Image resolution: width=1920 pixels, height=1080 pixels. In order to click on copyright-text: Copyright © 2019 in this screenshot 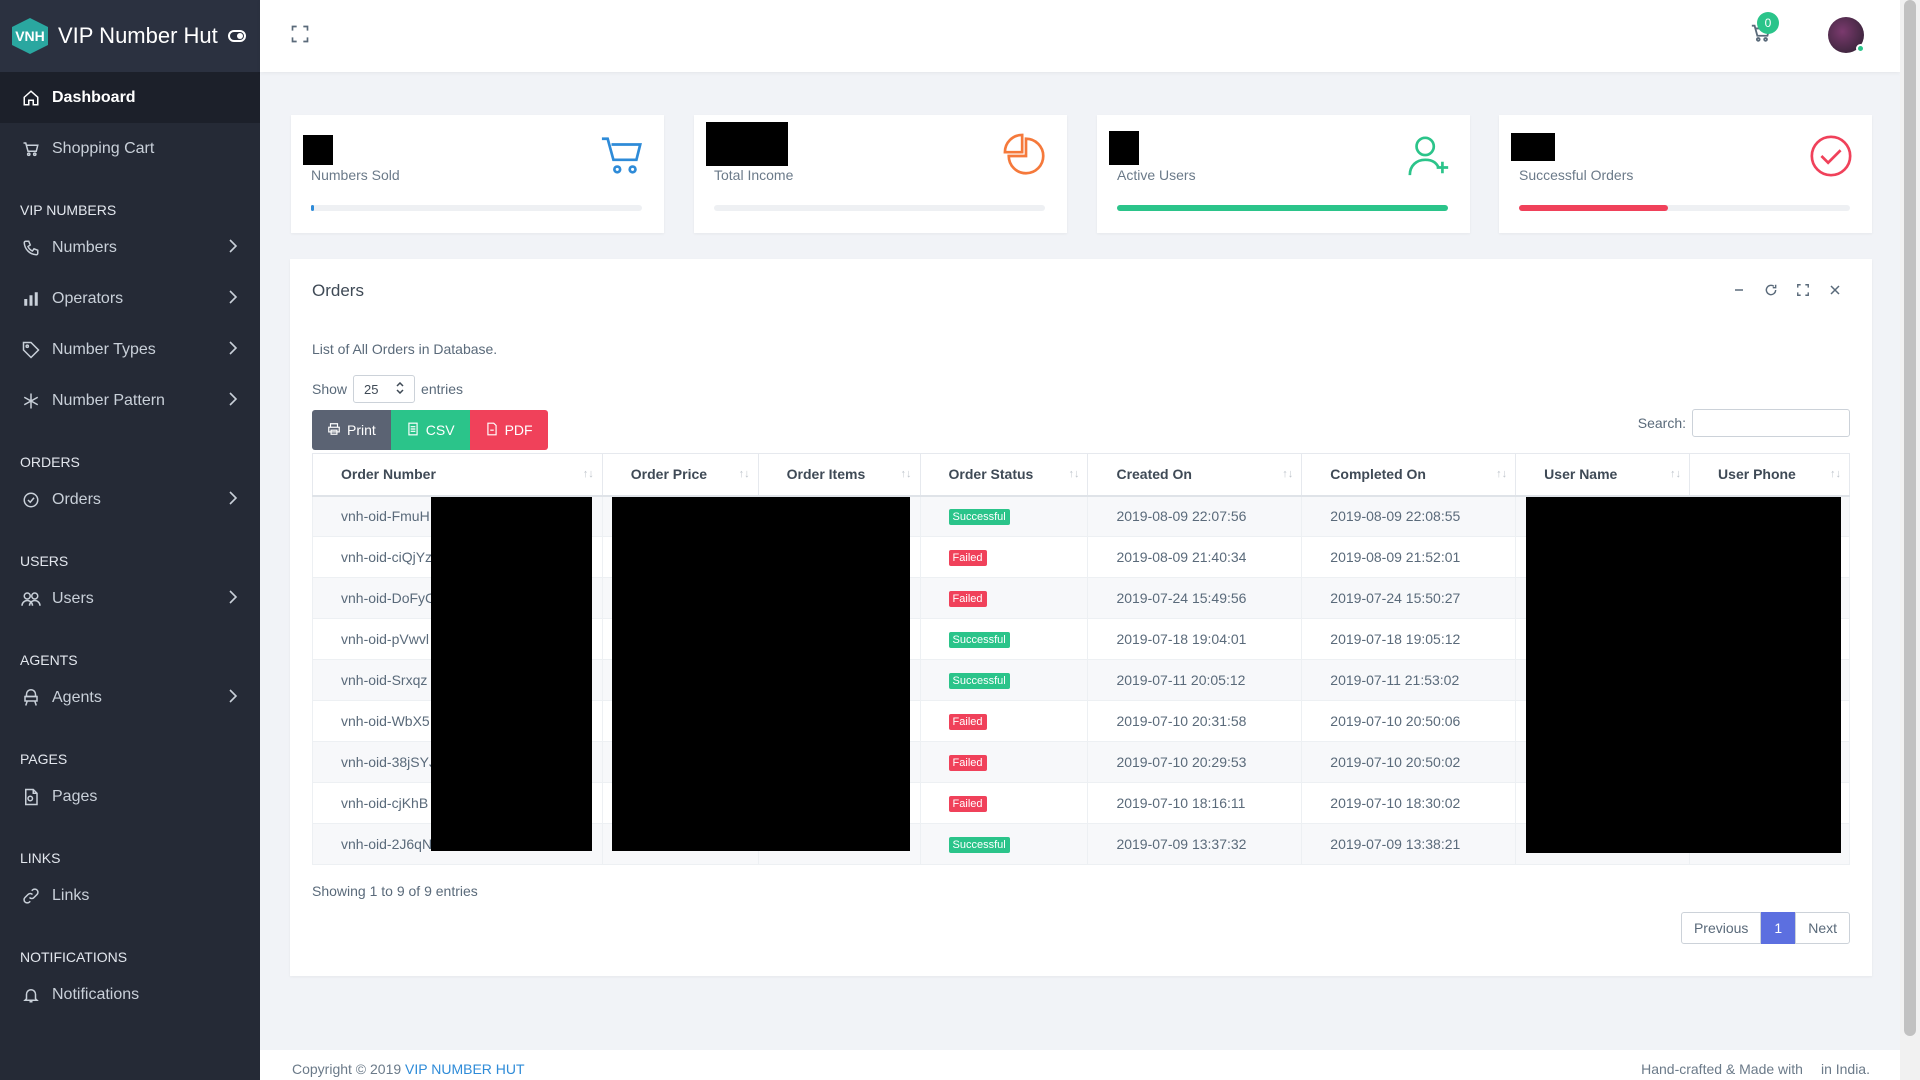, I will do `click(347, 1069)`.